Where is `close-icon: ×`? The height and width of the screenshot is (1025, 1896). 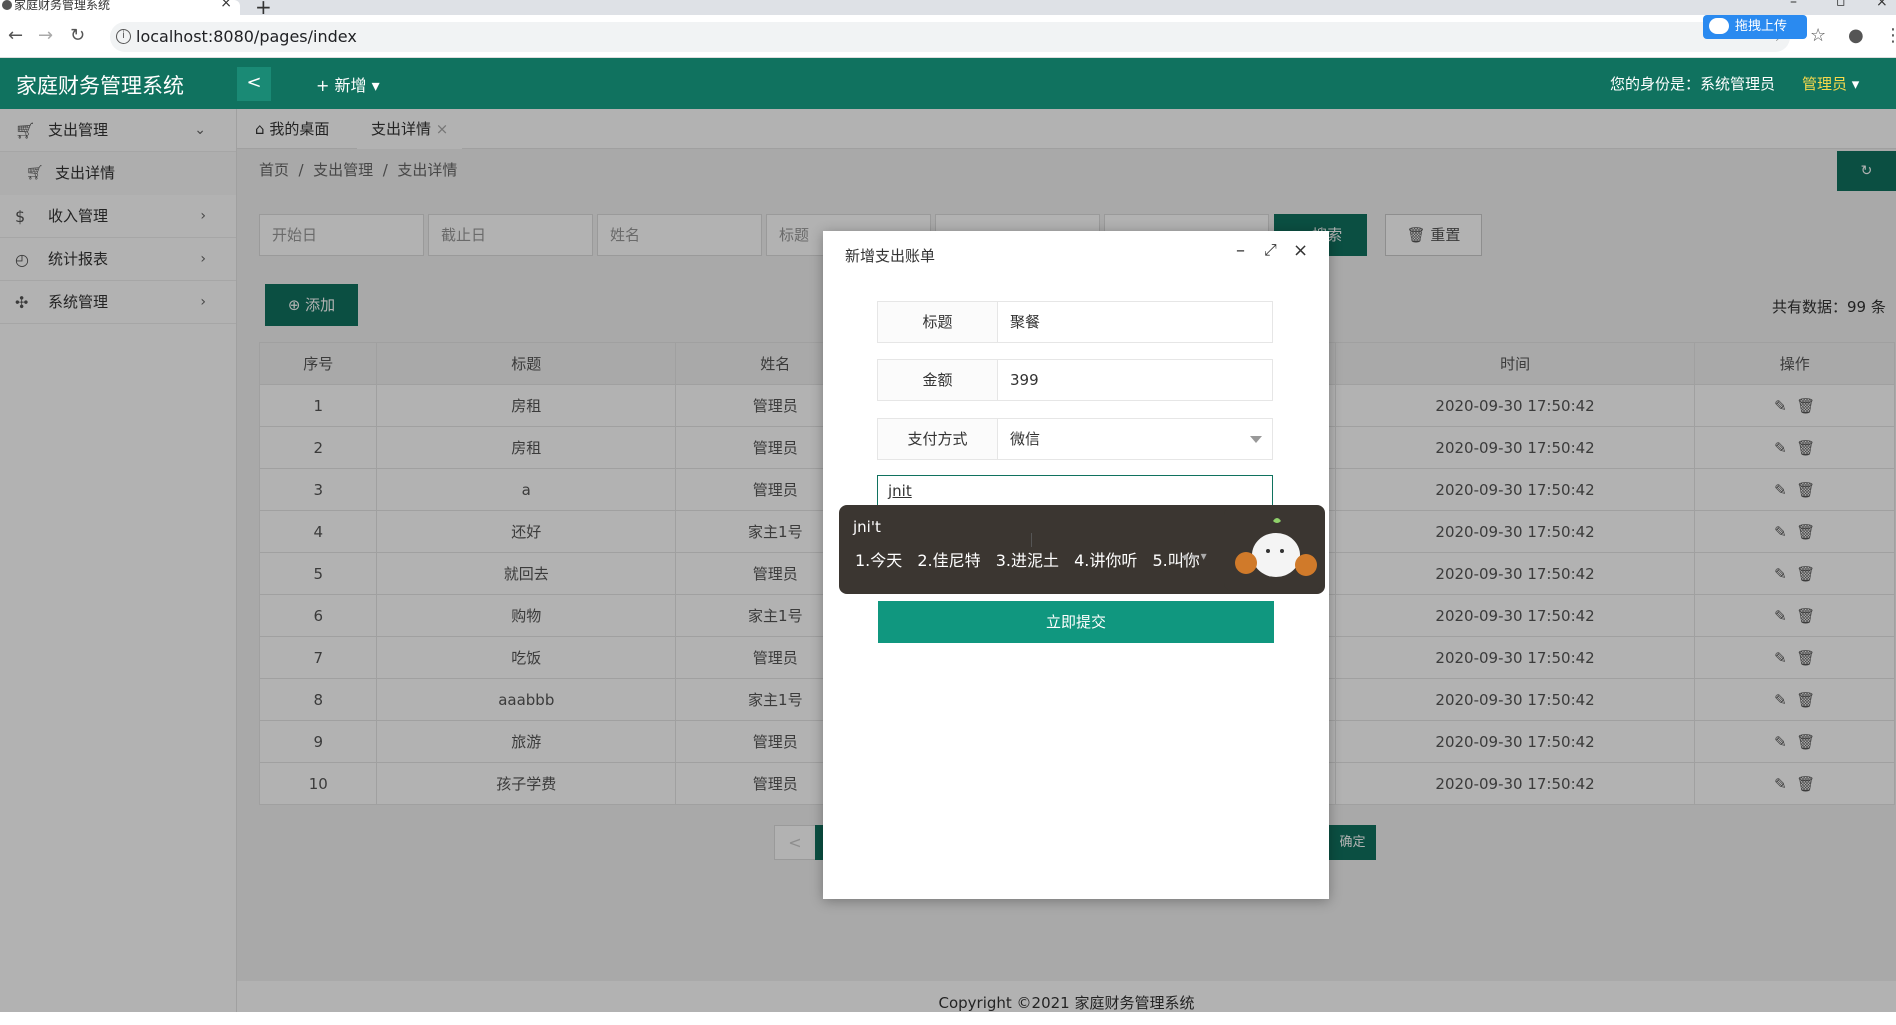
close-icon: × is located at coordinates (1300, 250).